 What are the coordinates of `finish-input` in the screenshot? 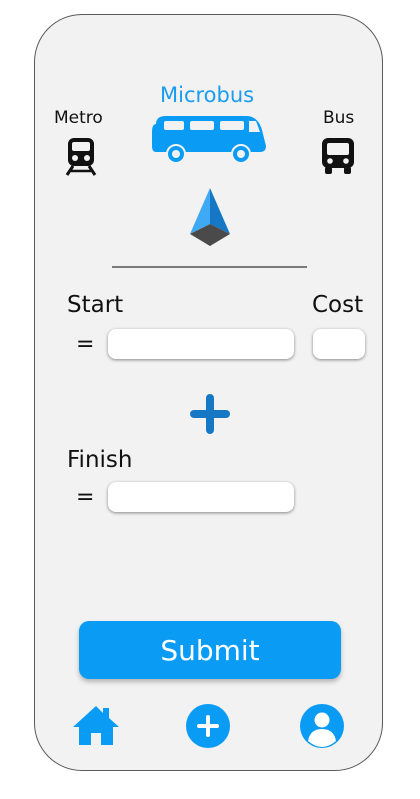 It's located at (201, 497).